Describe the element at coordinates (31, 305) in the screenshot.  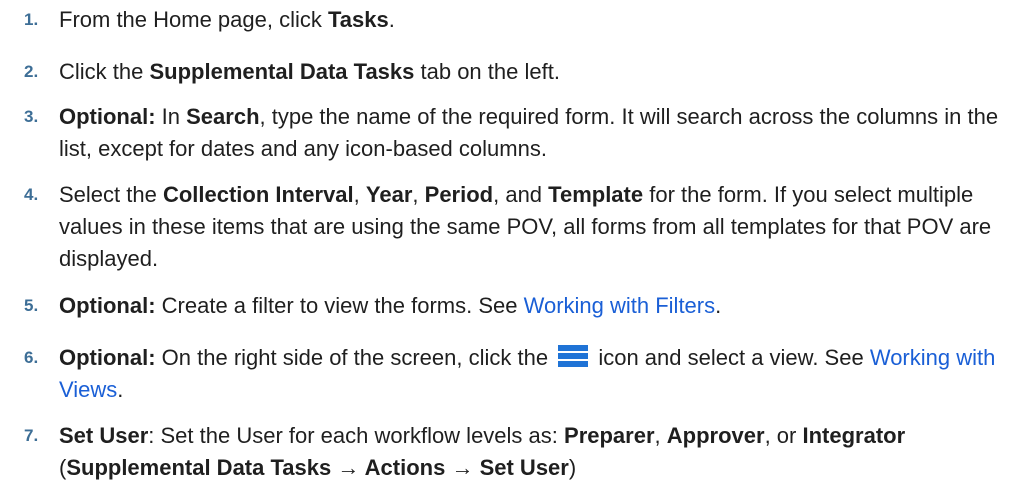
I see `step-number: 5.` at that location.